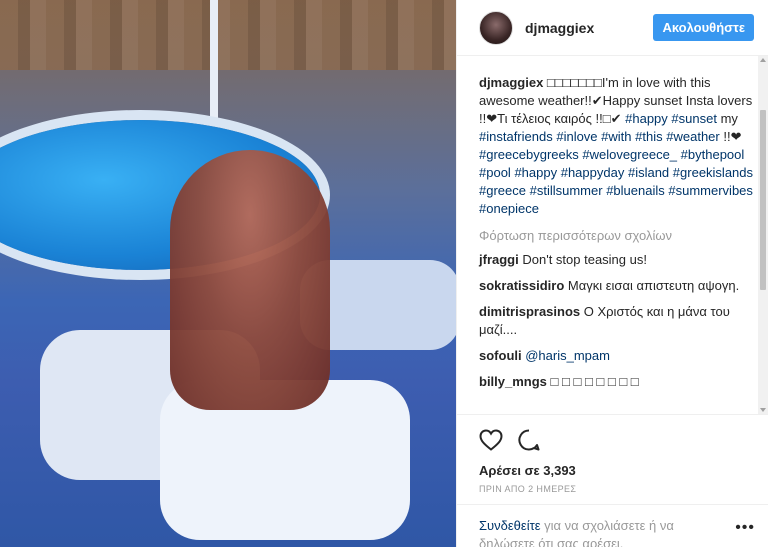 The width and height of the screenshot is (768, 547). What do you see at coordinates (516, 136) in the screenshot?
I see `hashtag-link: #instafriends` at bounding box center [516, 136].